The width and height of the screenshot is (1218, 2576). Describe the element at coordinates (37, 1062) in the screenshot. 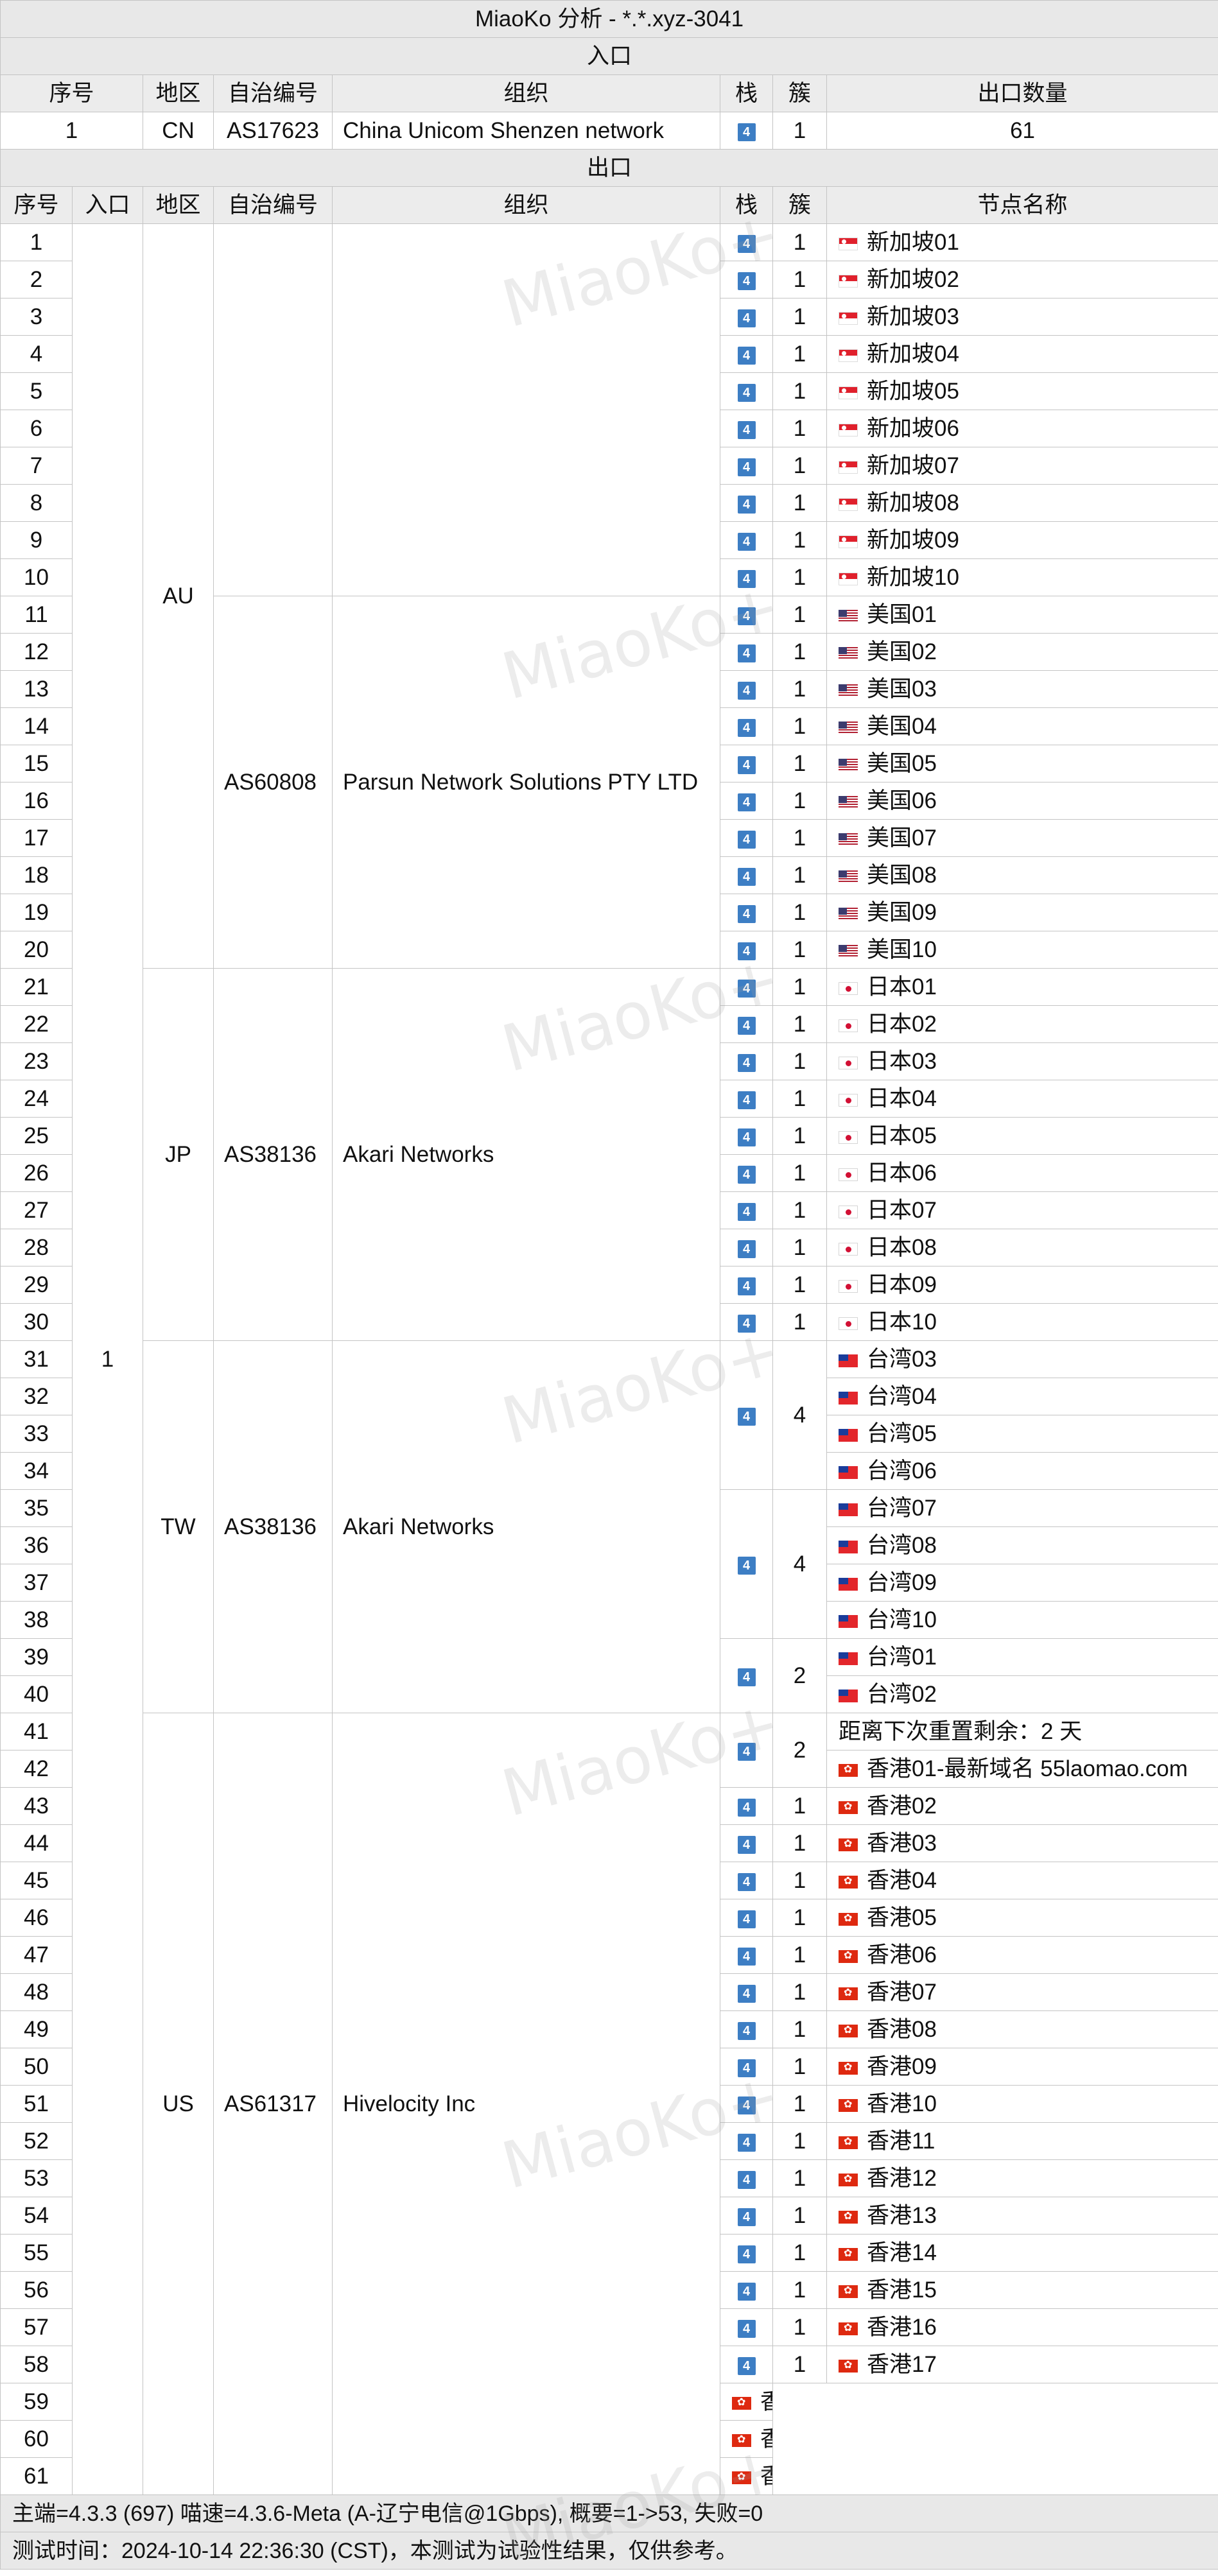

I see `row-index: 23` at that location.